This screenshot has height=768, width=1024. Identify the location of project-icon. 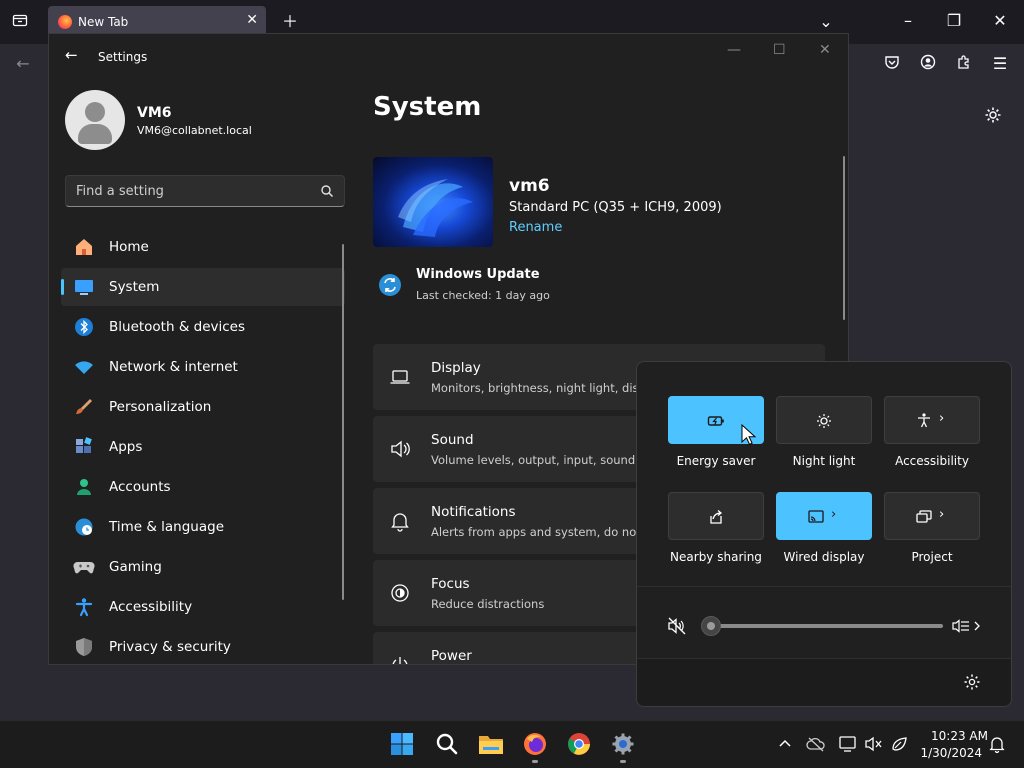
(924, 516).